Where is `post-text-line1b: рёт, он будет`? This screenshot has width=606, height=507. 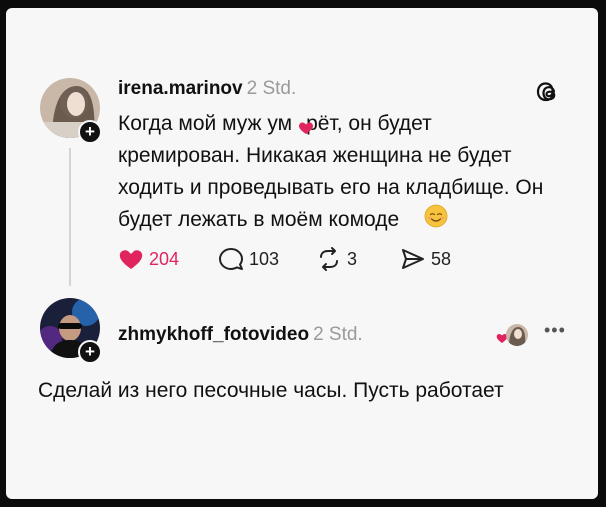 post-text-line1b: рёт, он будет is located at coordinates (369, 123).